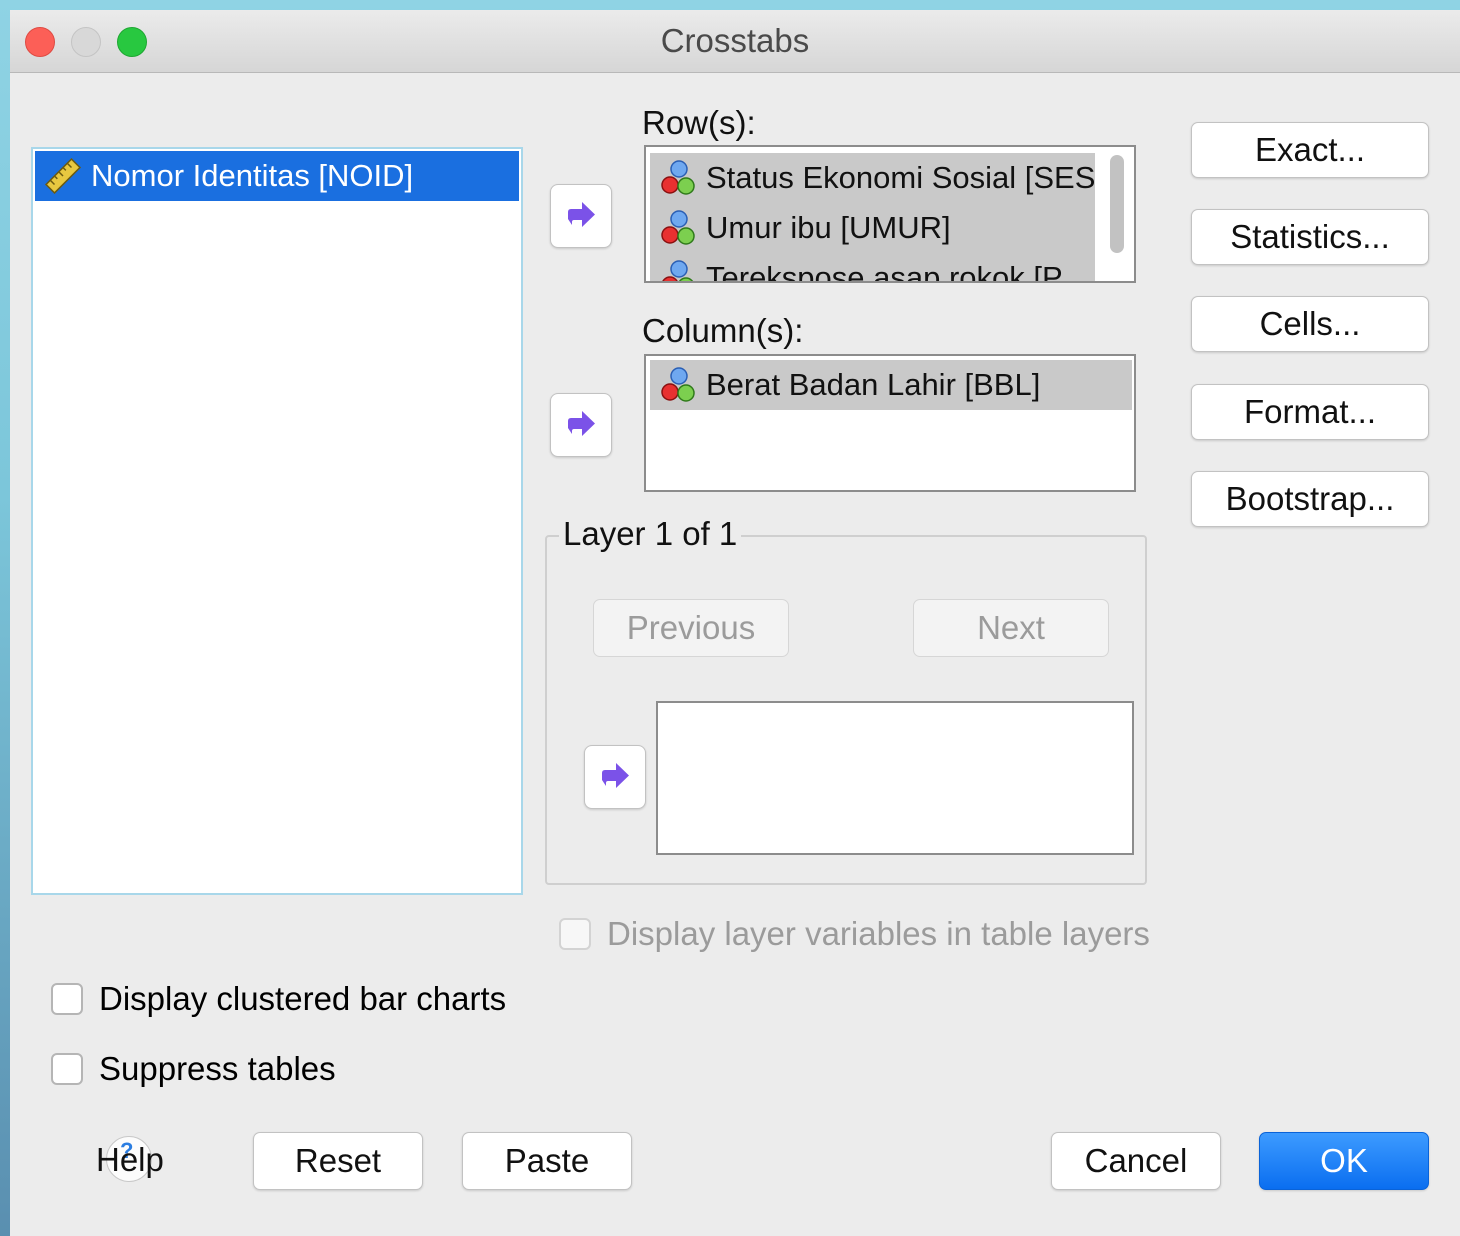 Image resolution: width=1460 pixels, height=1236 pixels. I want to click on rows-variable-label: Terekspose asap rokok [P, so click(884, 271).